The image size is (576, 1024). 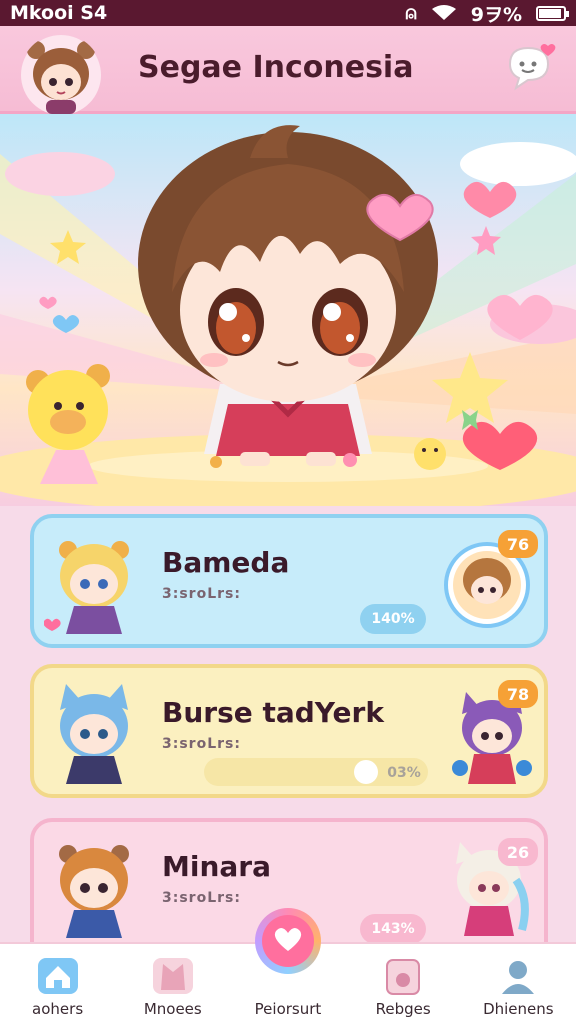 I want to click on nav-label: Mnoees, so click(x=172, y=1009).